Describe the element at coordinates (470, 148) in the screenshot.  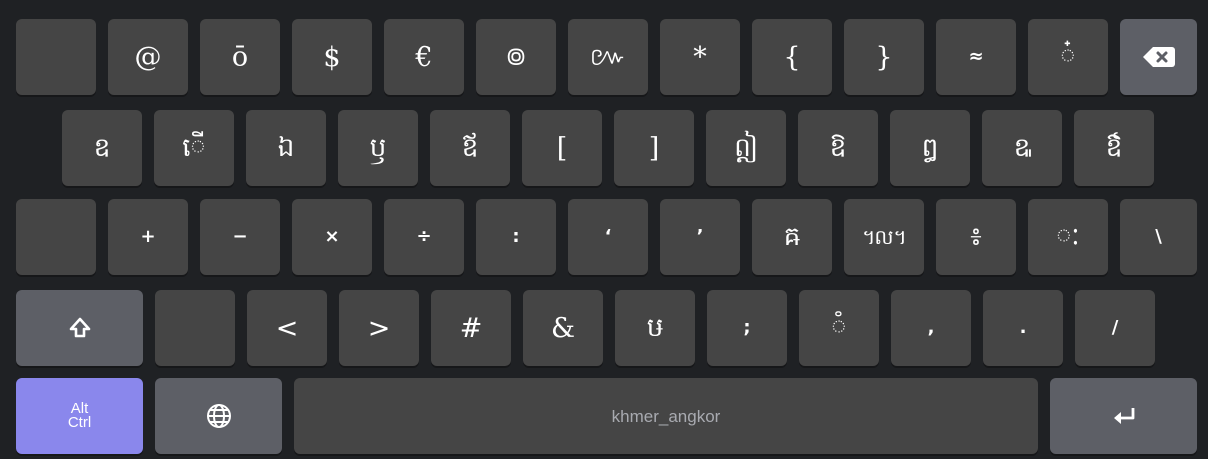
I see `key-khmer-ao: ឪ` at that location.